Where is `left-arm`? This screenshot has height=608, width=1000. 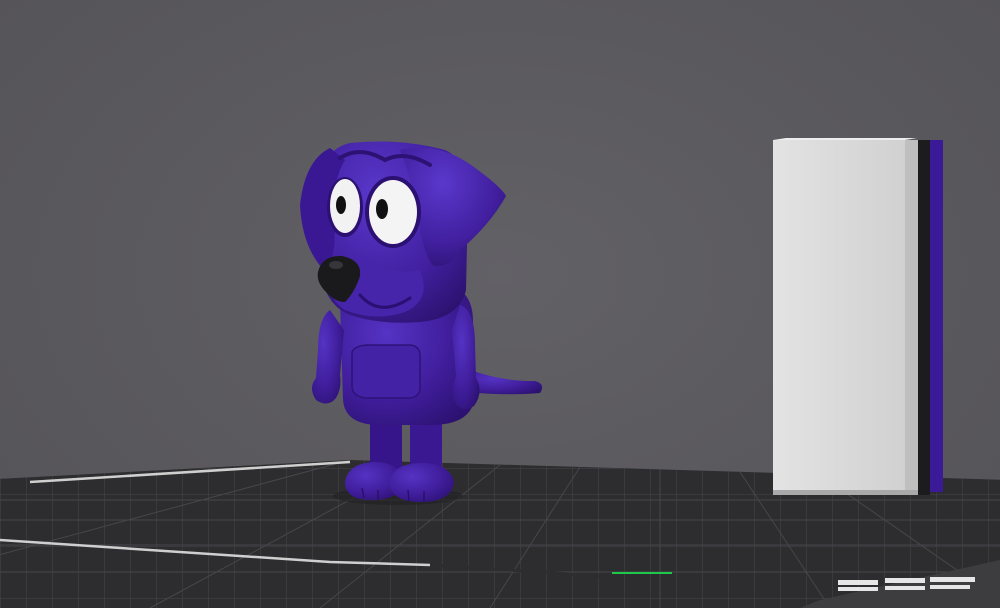 left-arm is located at coordinates (328, 357).